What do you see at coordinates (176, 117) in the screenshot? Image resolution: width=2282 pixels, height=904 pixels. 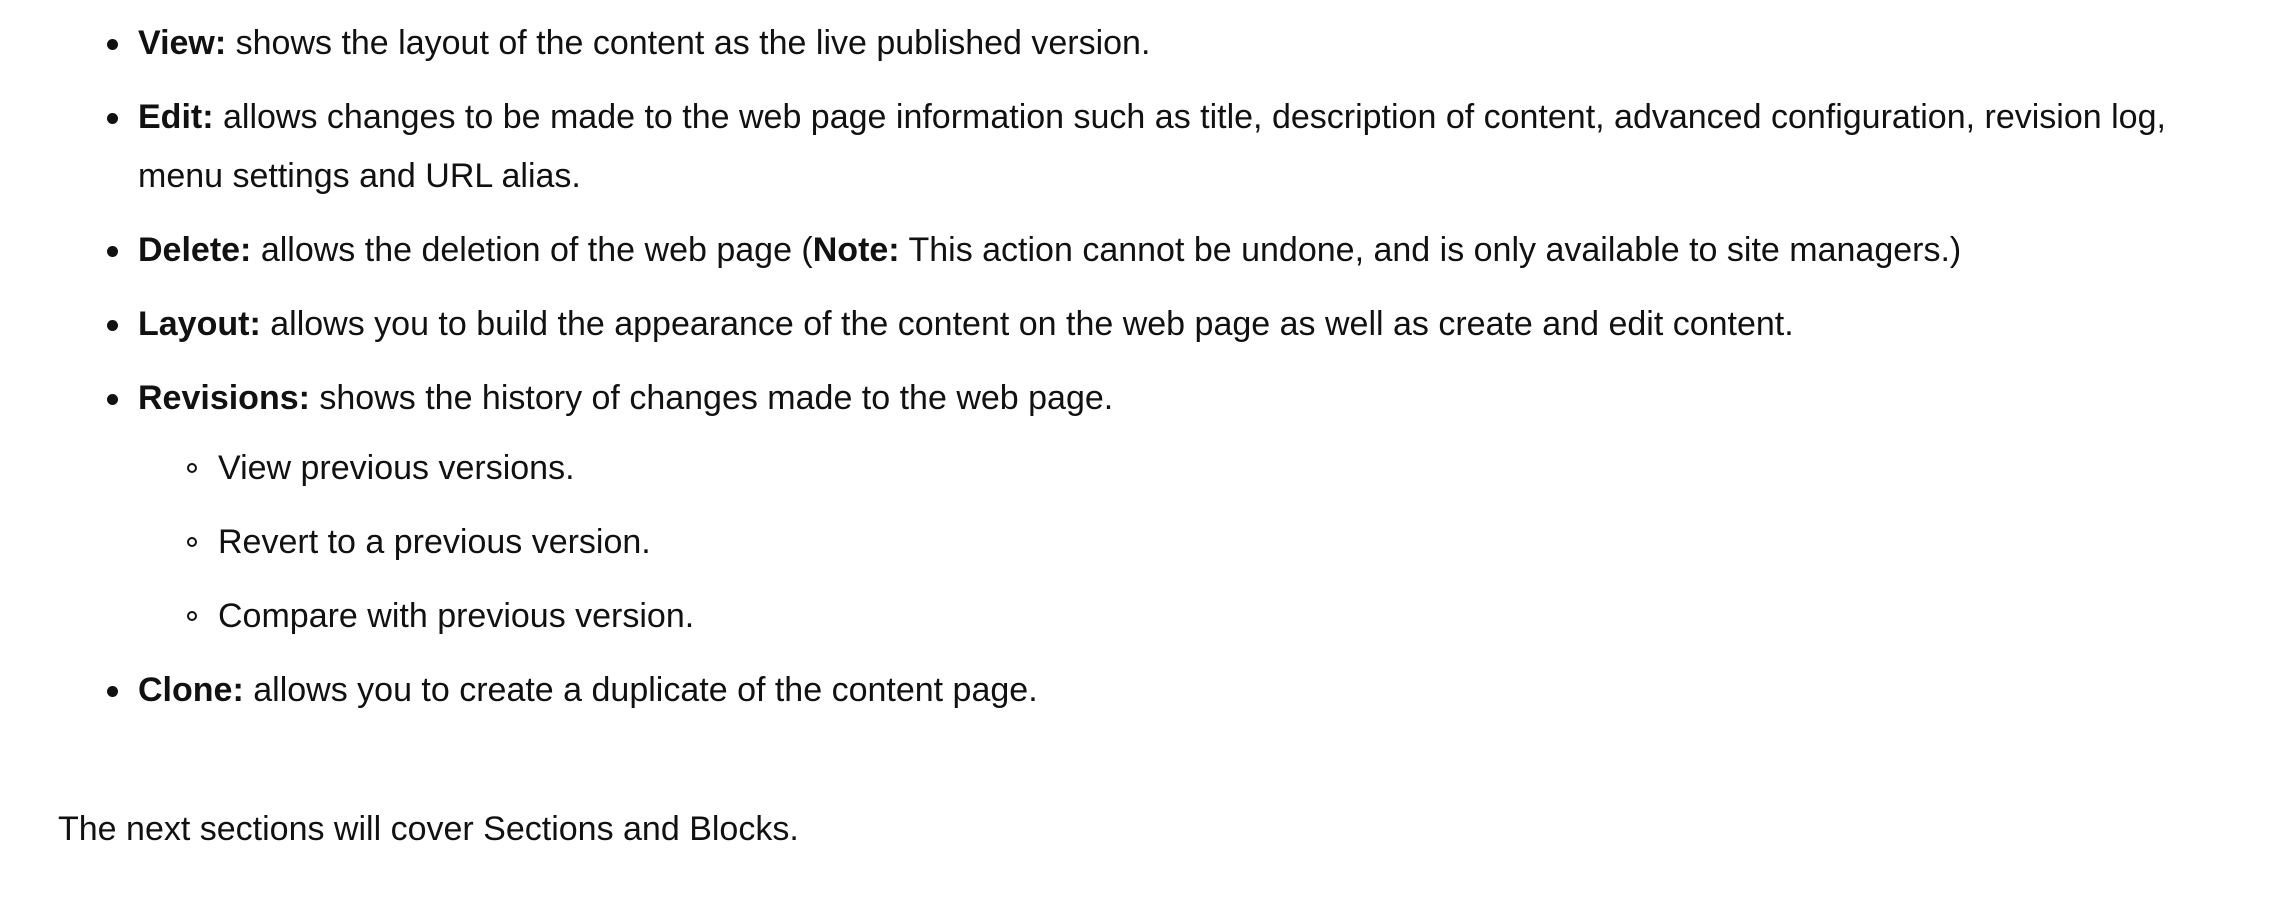 I see `item-term: Edit:` at bounding box center [176, 117].